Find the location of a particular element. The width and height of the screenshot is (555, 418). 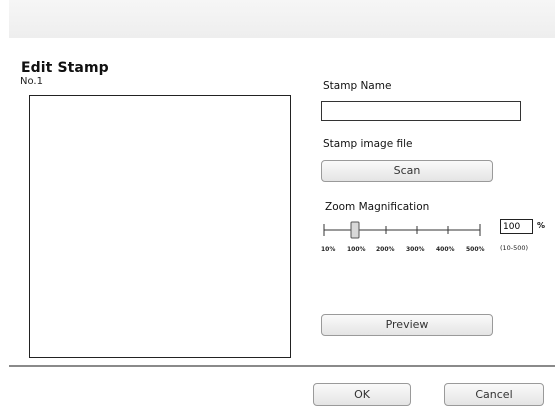

cancel-button: Cancel is located at coordinates (494, 394).